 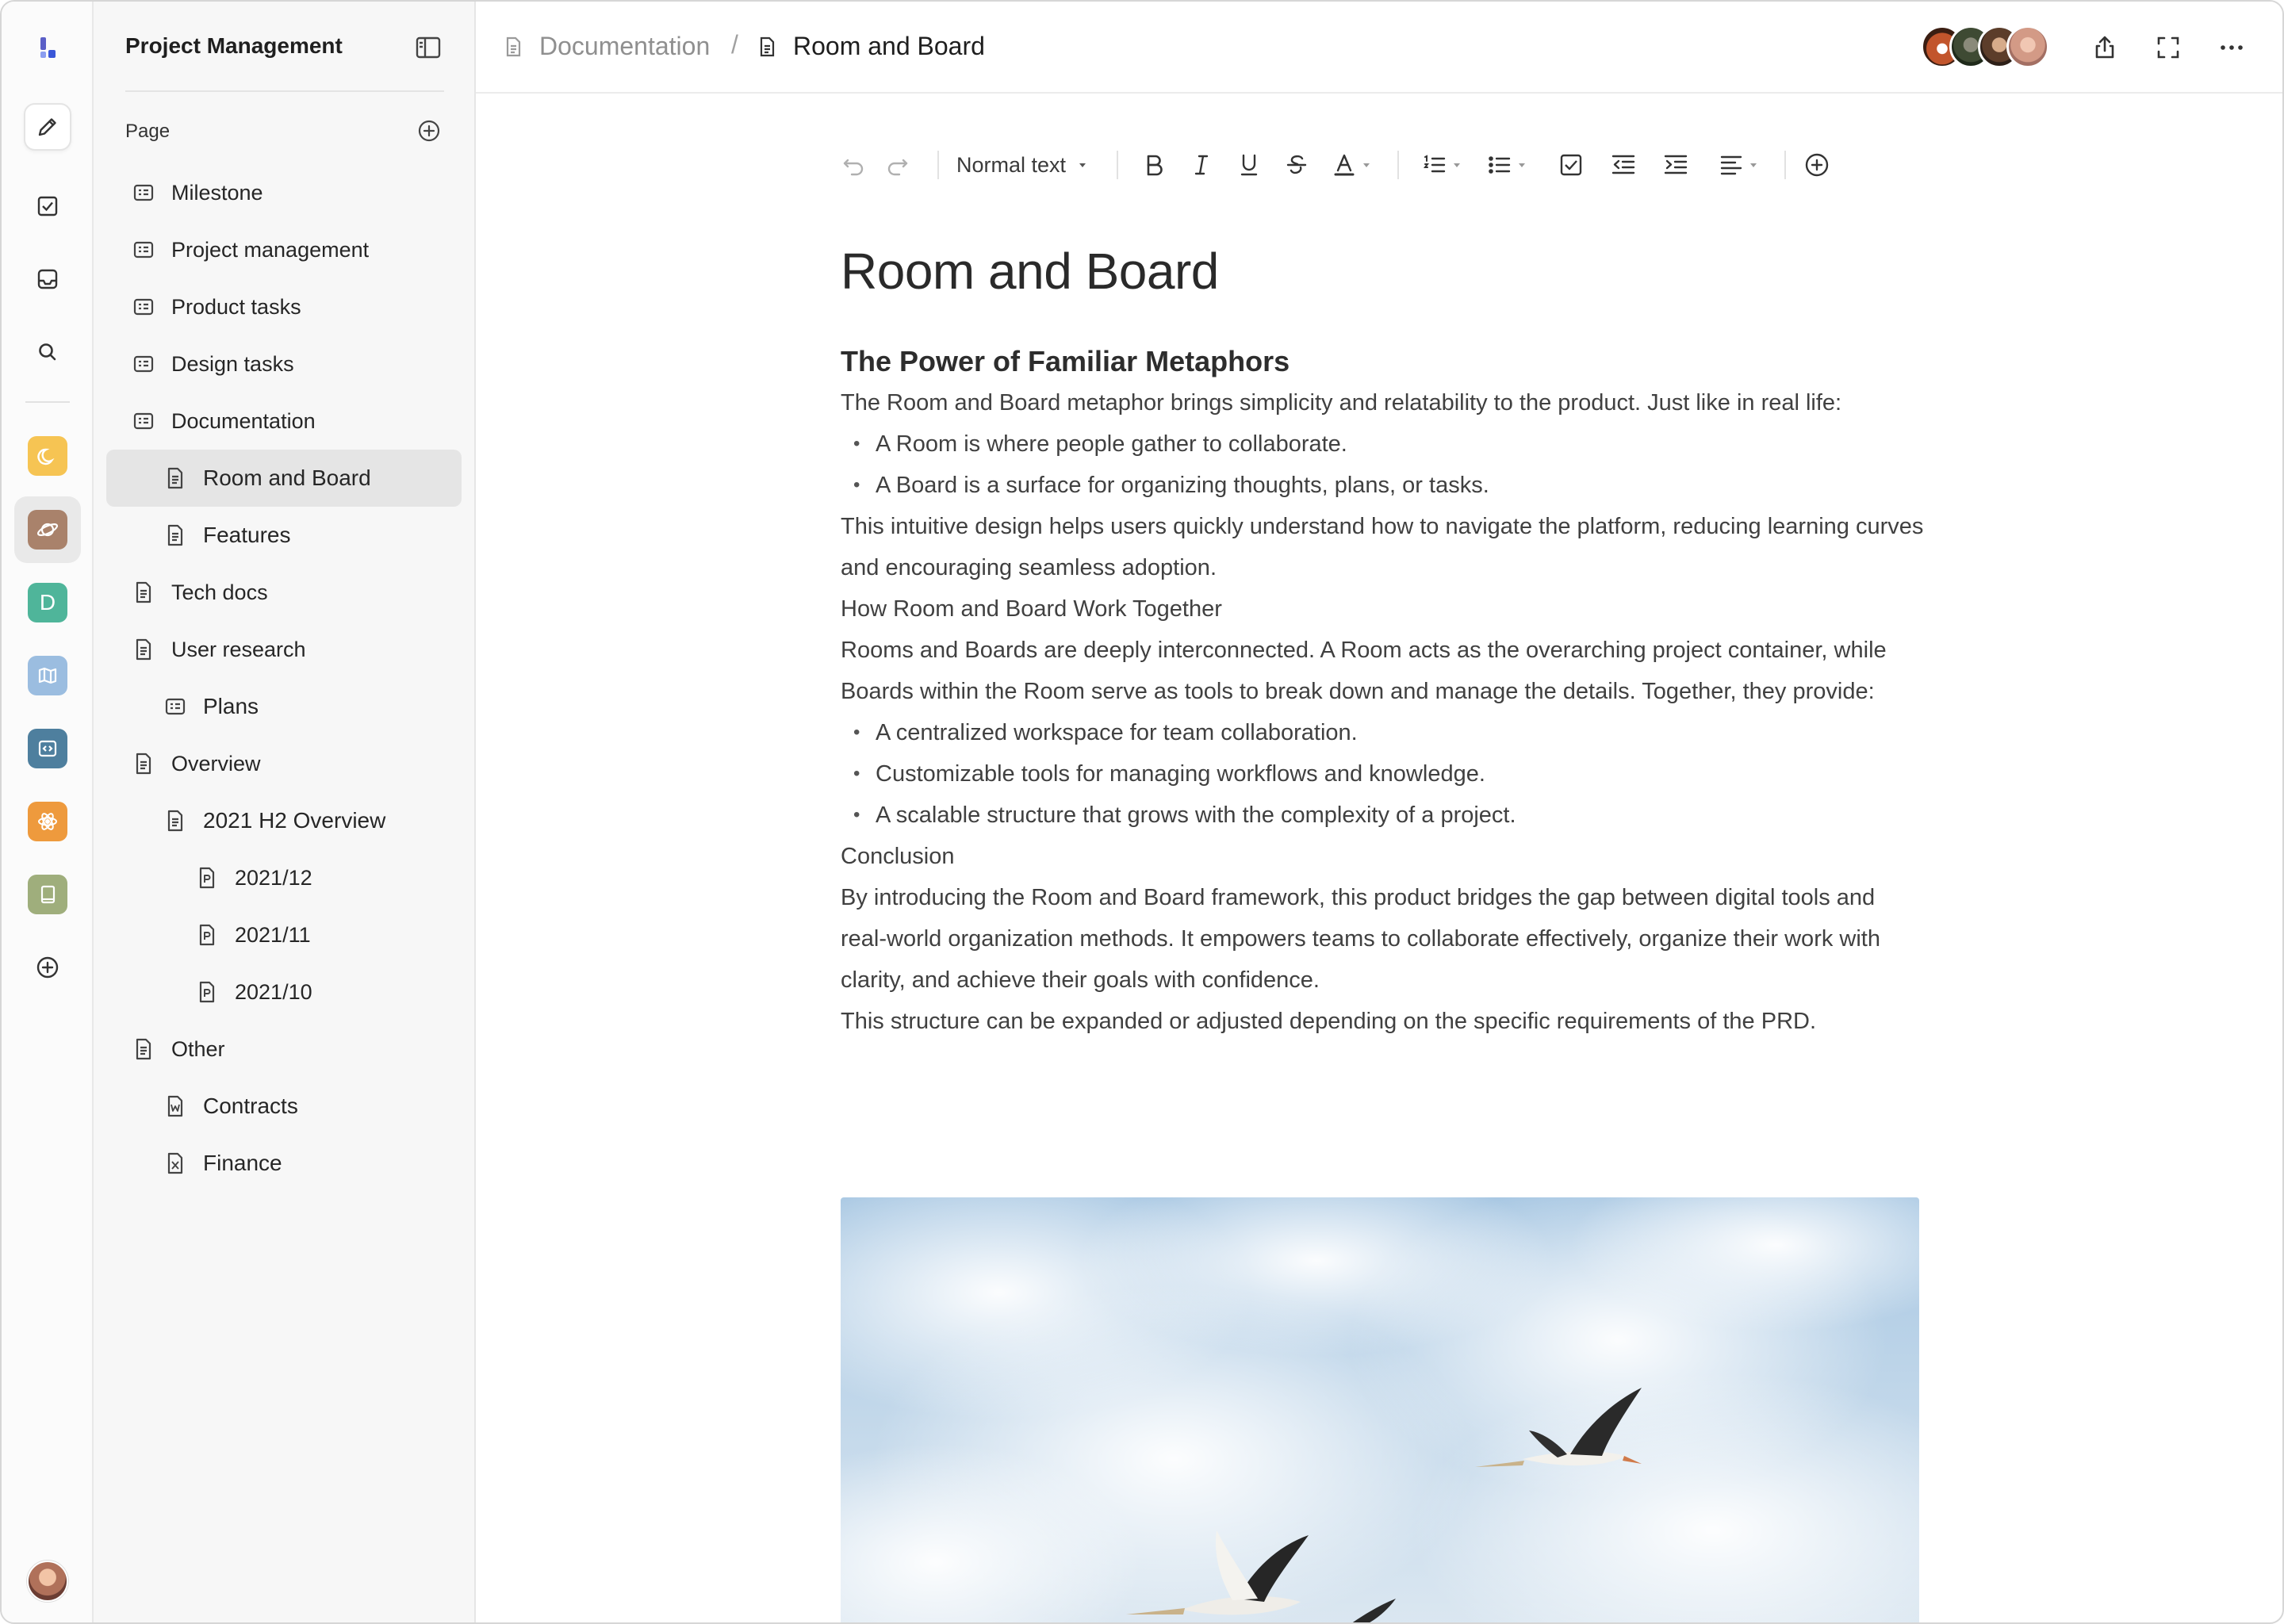 I want to click on breadcrumb-parent: Documentation, so click(x=605, y=46).